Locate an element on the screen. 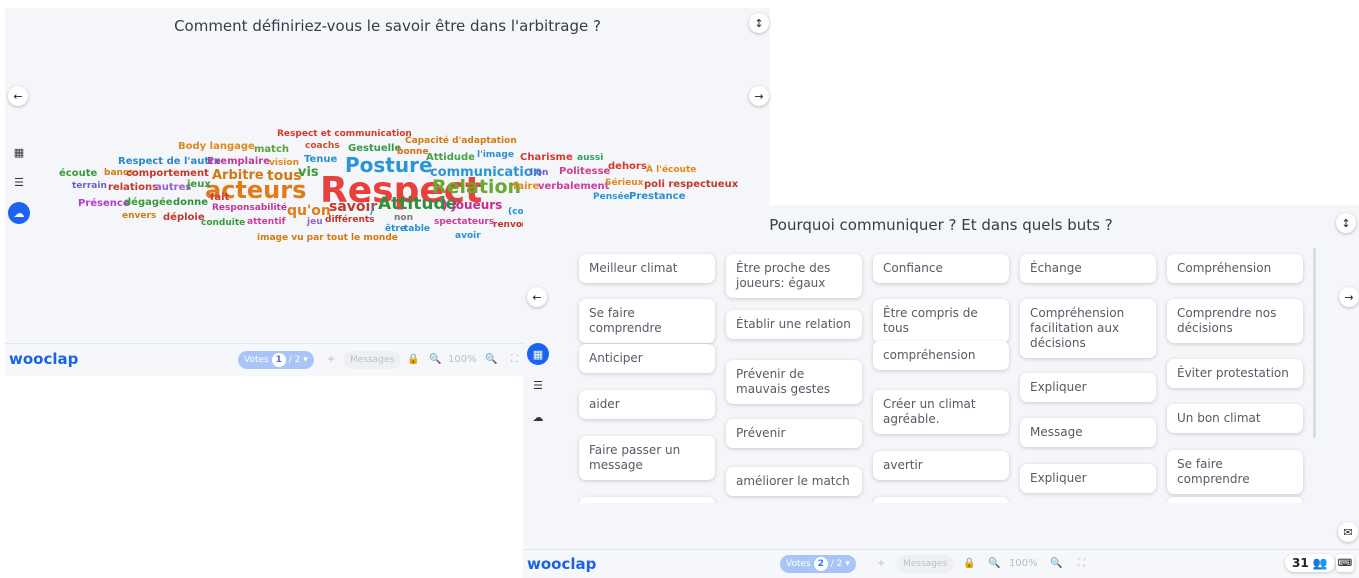 The width and height of the screenshot is (1359, 578). cloud-word: jeux is located at coordinates (199, 184).